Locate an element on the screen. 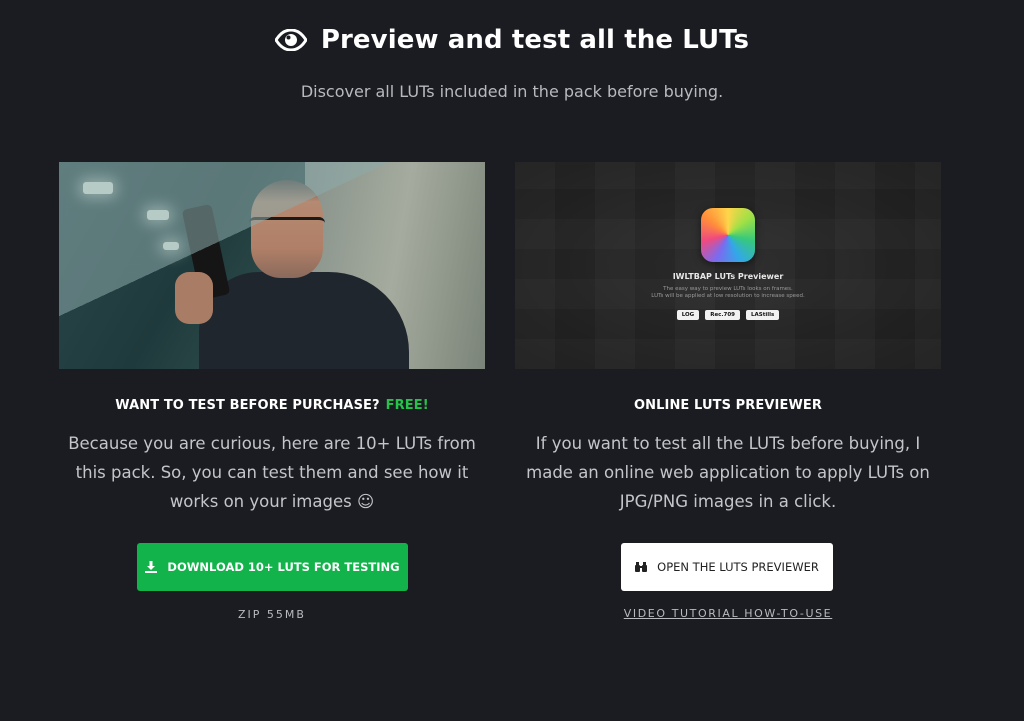 The height and width of the screenshot is (721, 1024). open-previewer-button: OPEN THE LUTS PREVIEWER is located at coordinates (727, 567).